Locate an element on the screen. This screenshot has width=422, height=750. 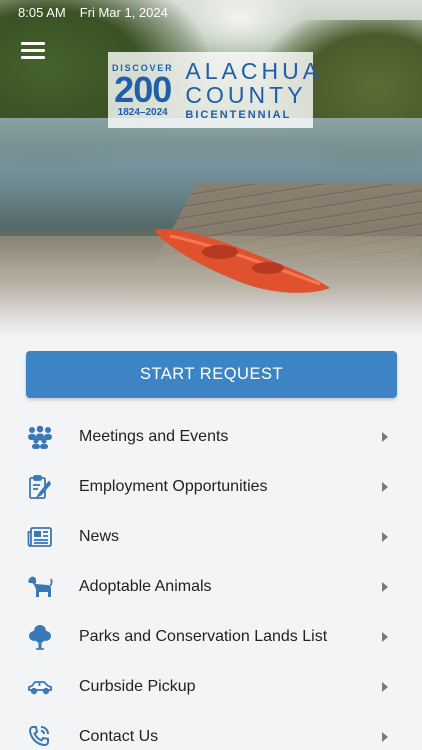
menu-item-label: Parks and Conservation Lands List is located at coordinates (203, 636).